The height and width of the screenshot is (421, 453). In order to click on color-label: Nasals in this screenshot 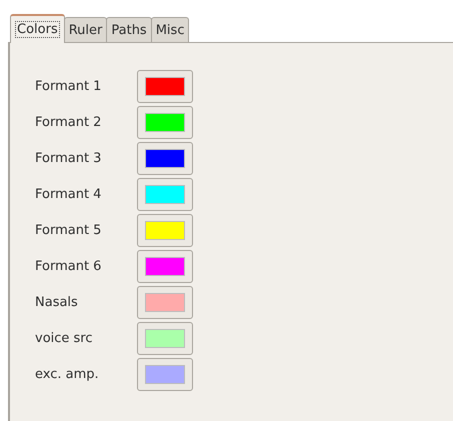, I will do `click(57, 302)`.